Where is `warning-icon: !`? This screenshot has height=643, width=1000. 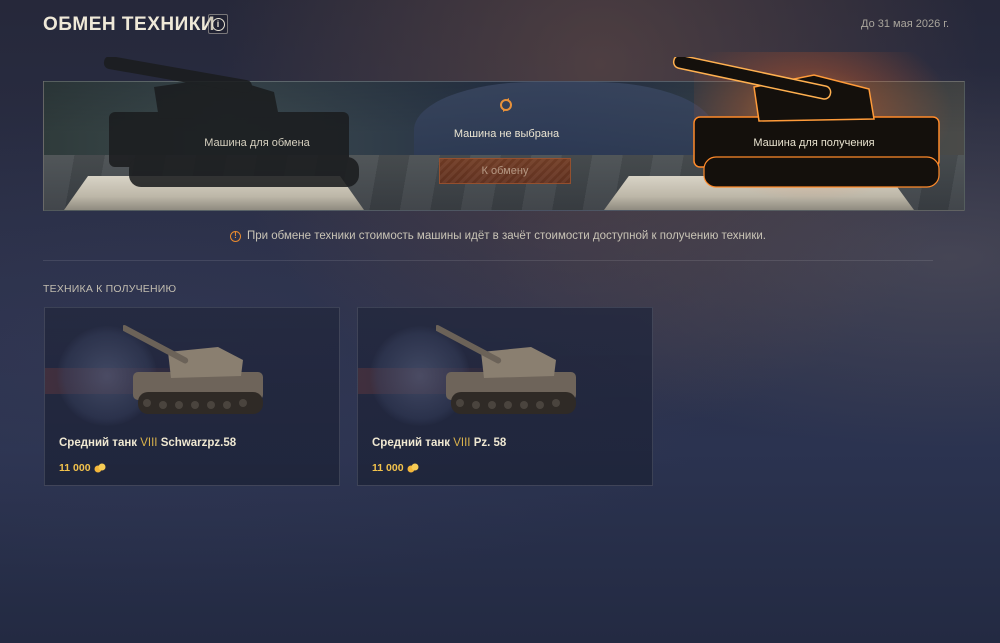 warning-icon: ! is located at coordinates (235, 236).